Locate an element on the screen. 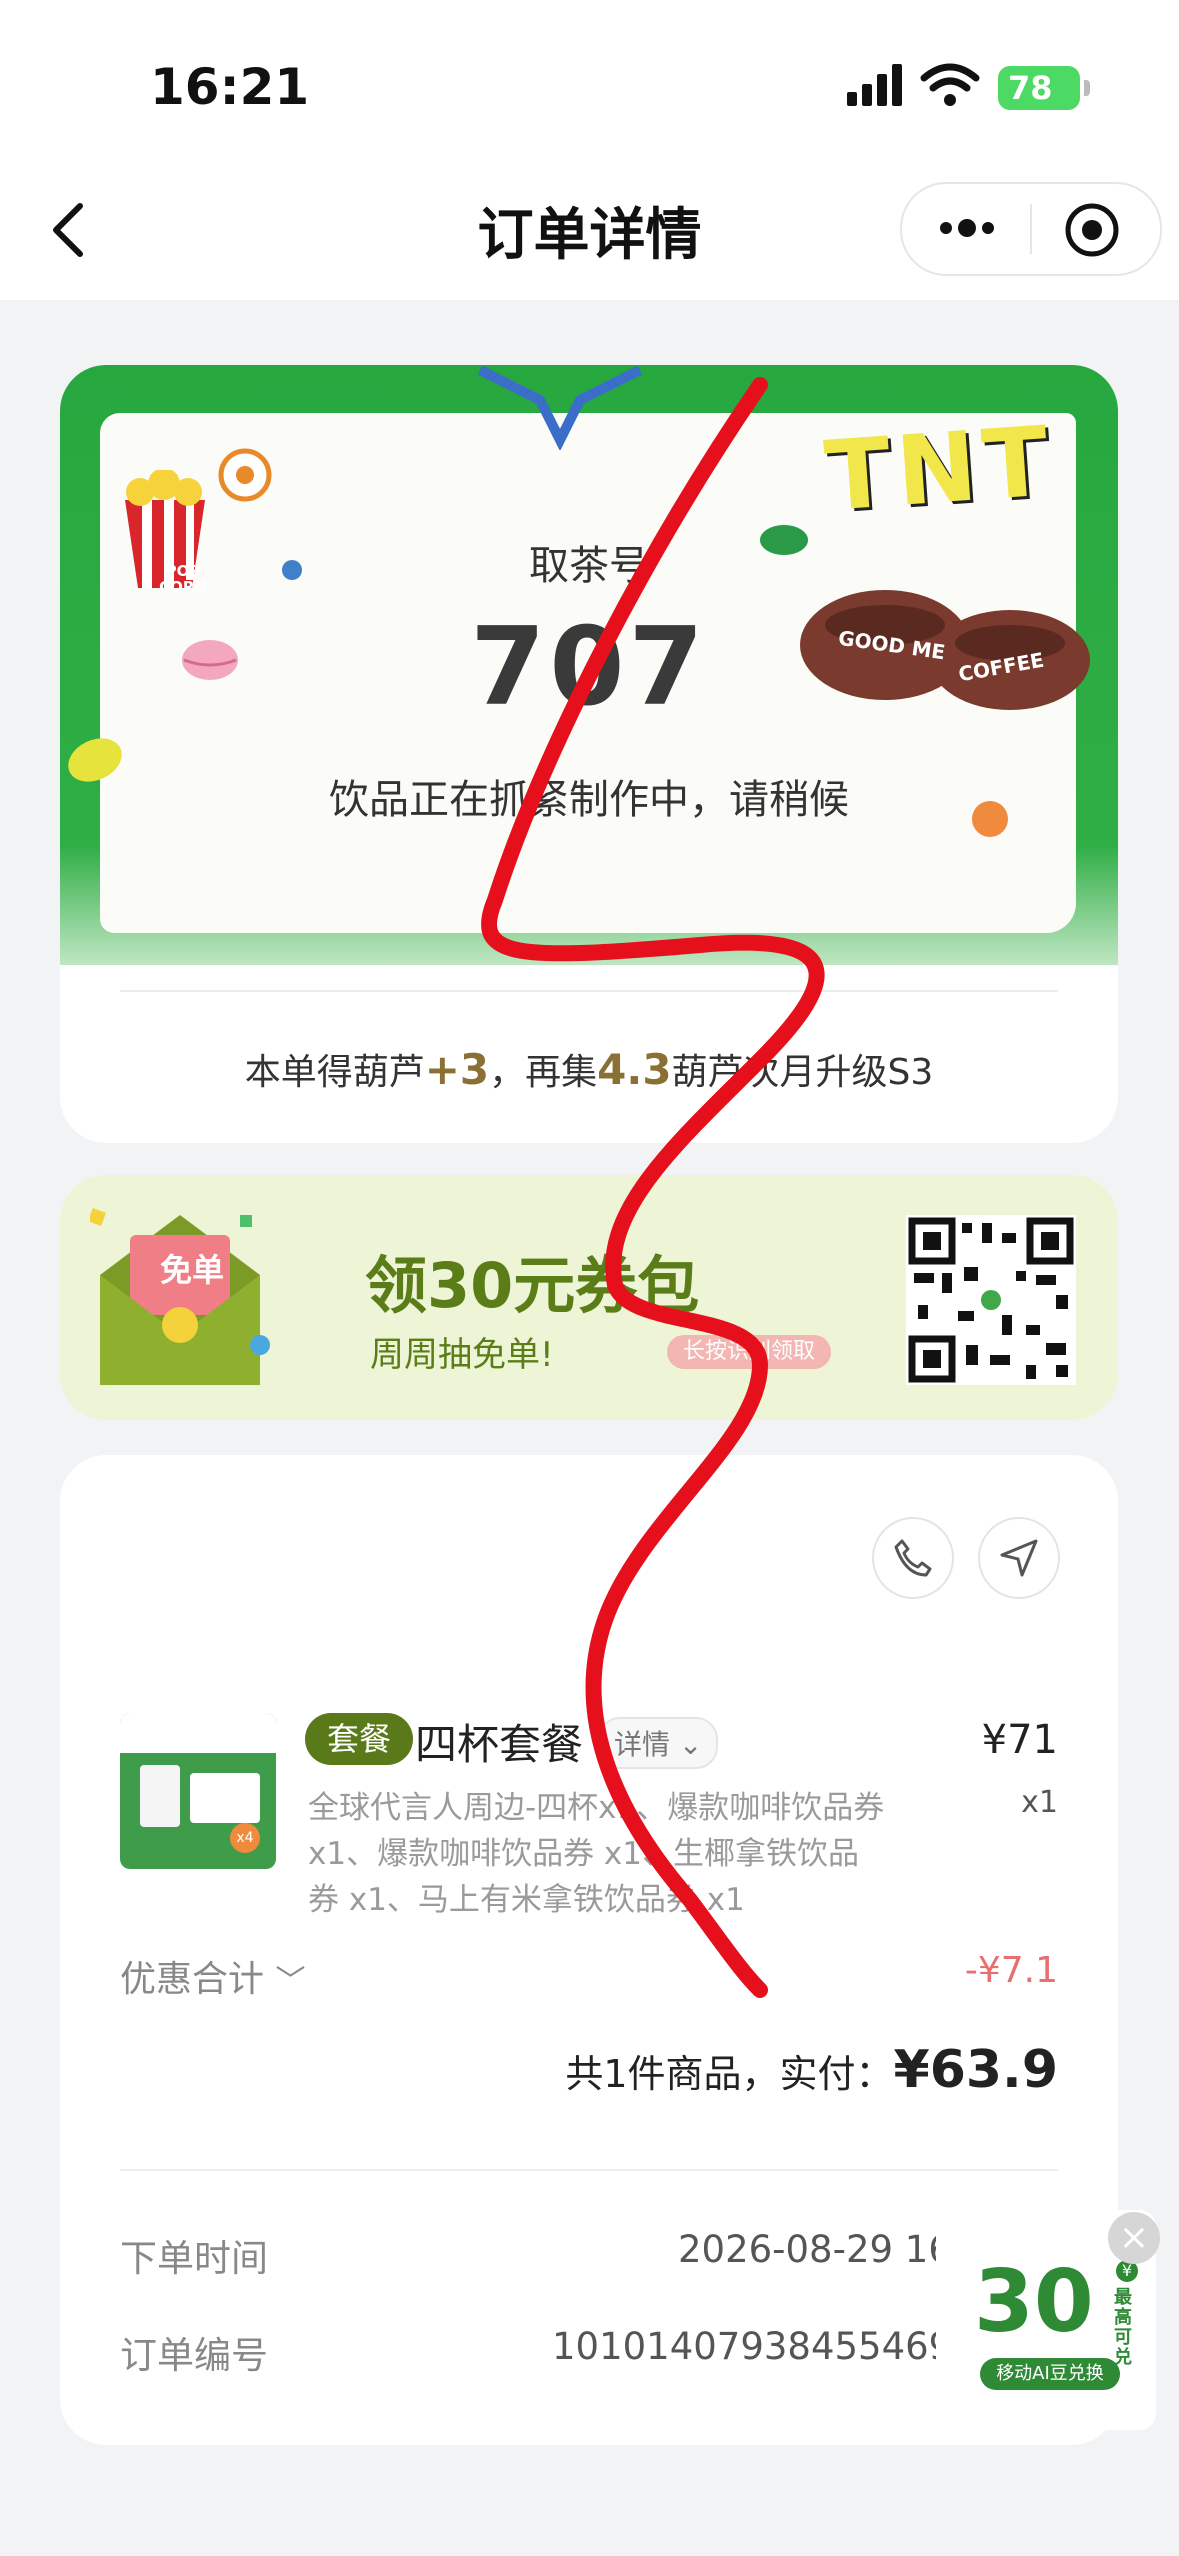  chevron-down-icon: ﹀ is located at coordinates (290, 1981).